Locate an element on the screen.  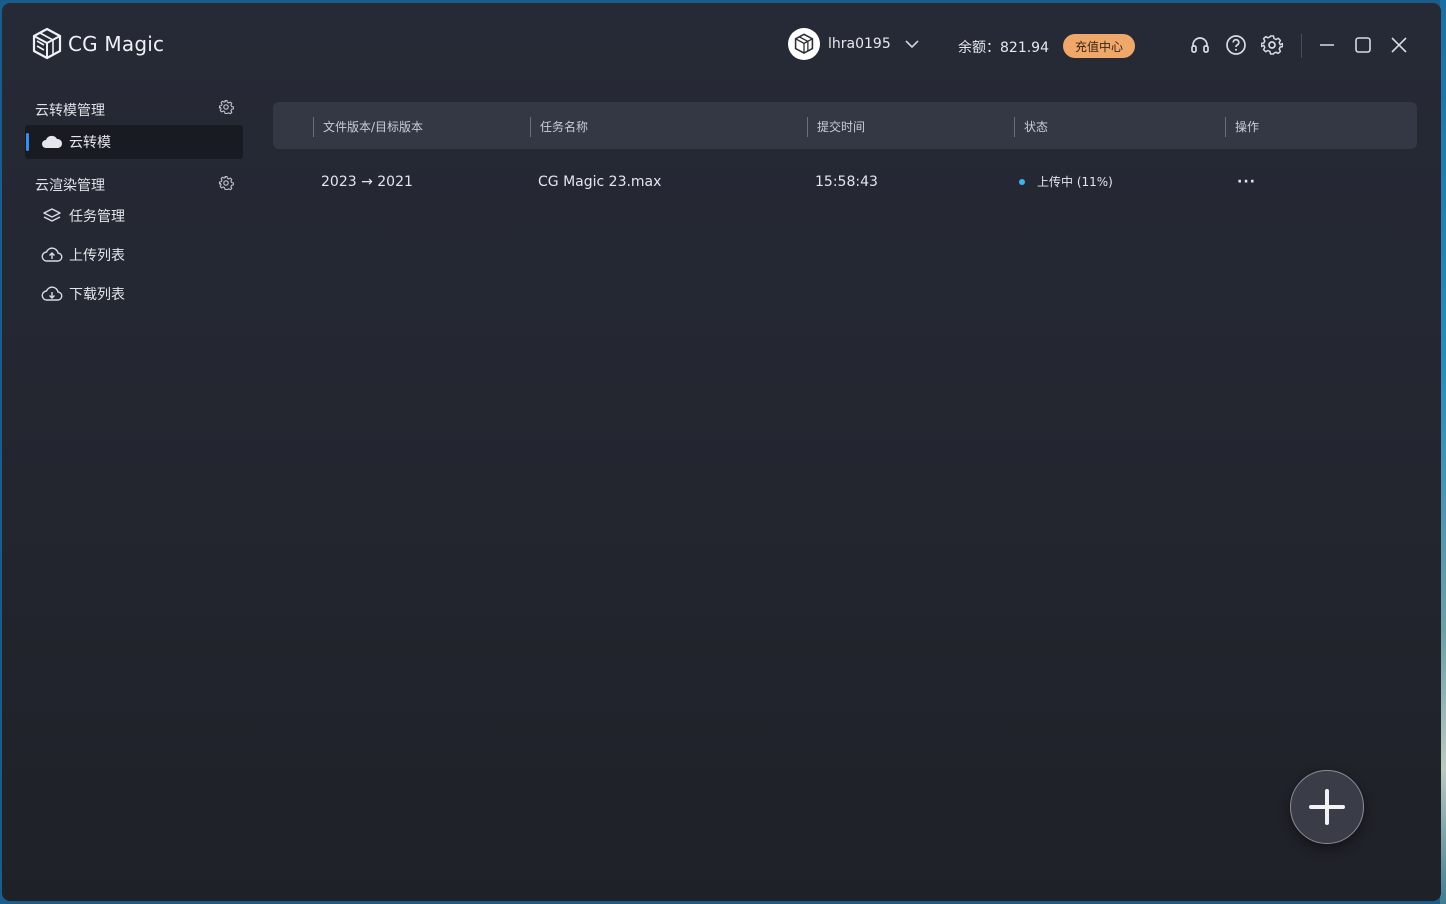
status-dot is located at coordinates (1022, 182).